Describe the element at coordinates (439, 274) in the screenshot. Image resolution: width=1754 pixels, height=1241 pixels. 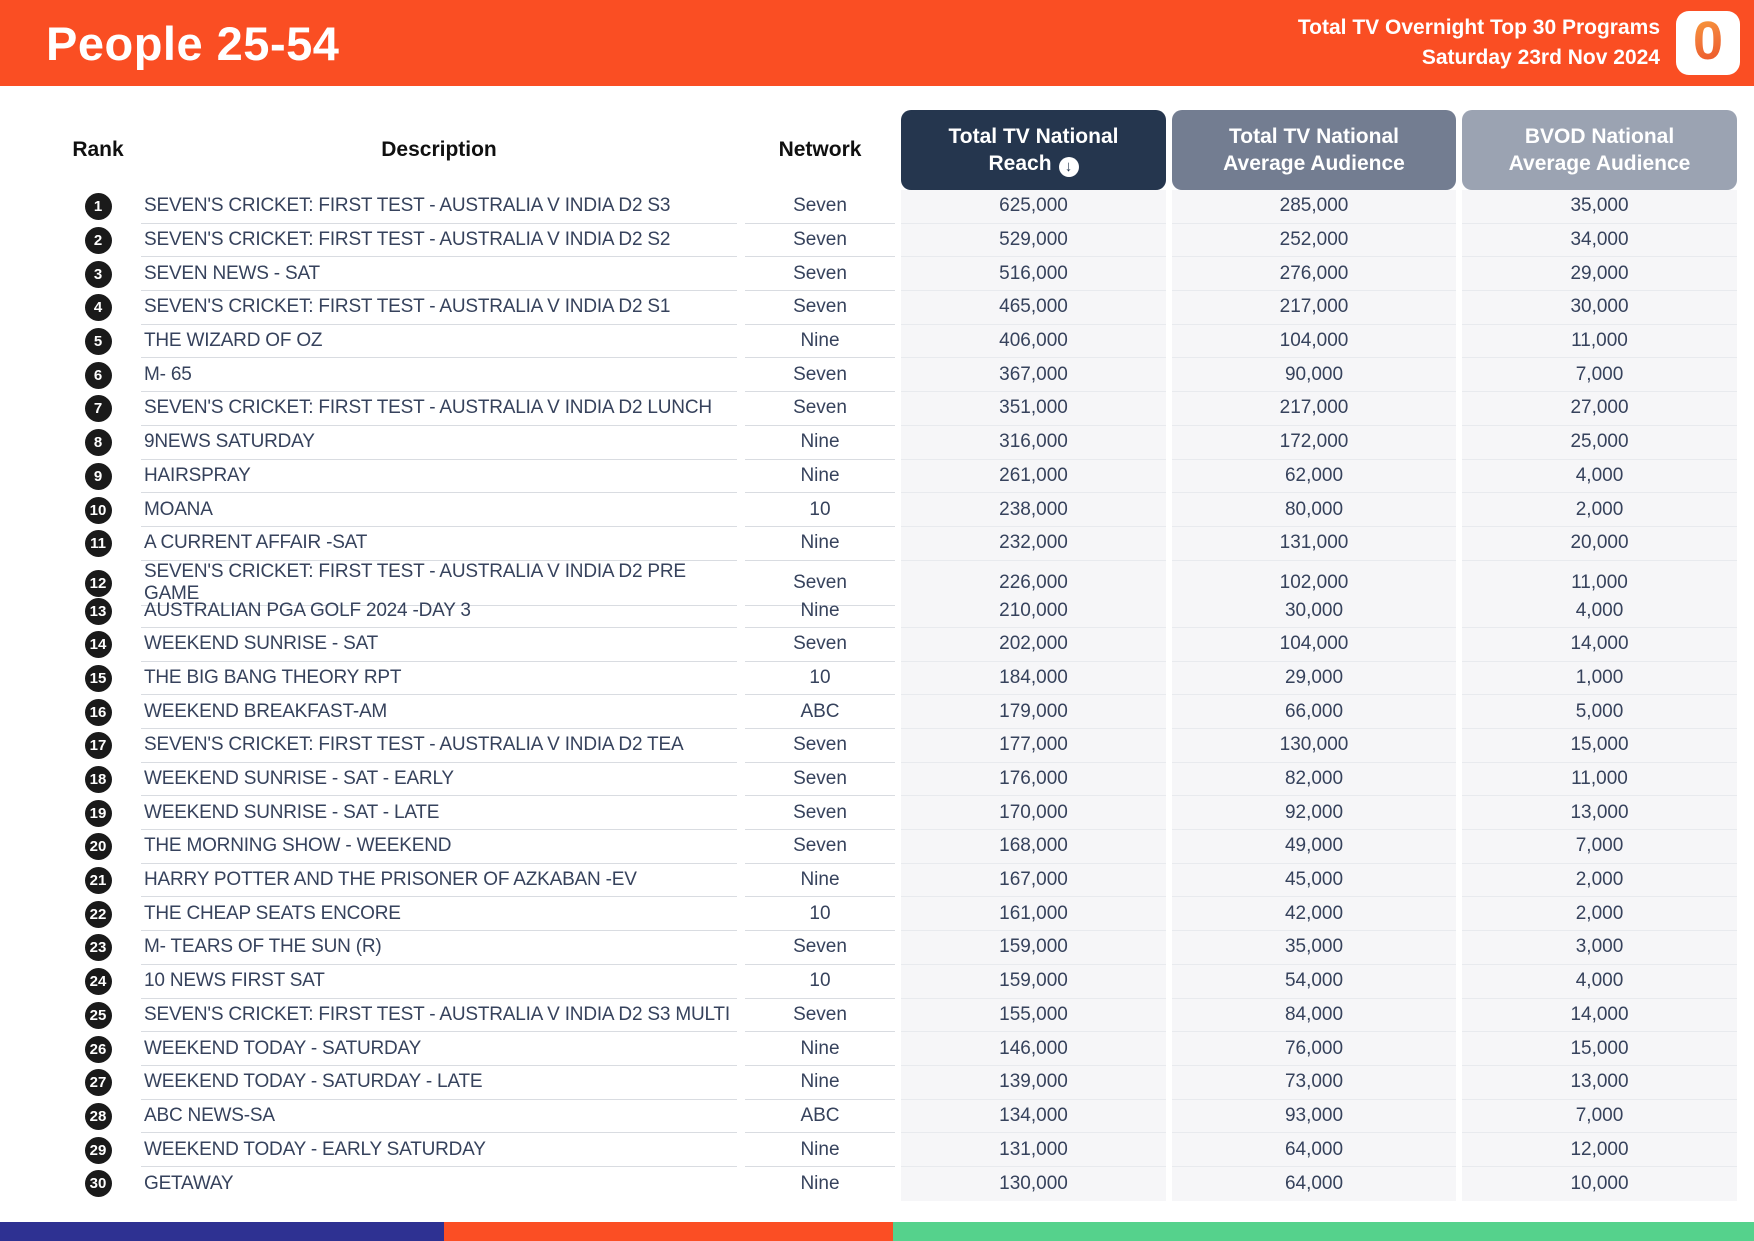
I see `program-description: SEVEN NEWS - SAT` at that location.